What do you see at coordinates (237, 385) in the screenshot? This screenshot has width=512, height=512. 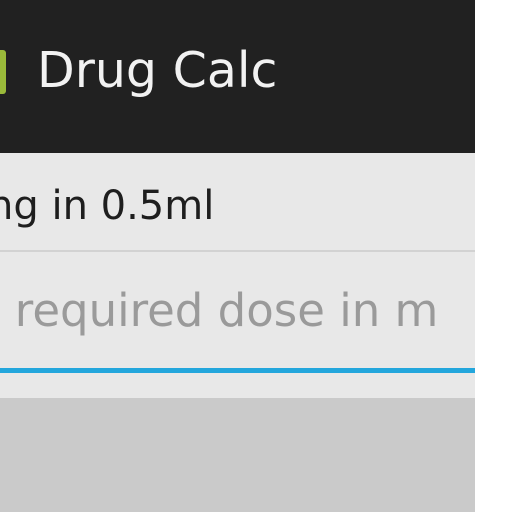 I see `spacer` at bounding box center [237, 385].